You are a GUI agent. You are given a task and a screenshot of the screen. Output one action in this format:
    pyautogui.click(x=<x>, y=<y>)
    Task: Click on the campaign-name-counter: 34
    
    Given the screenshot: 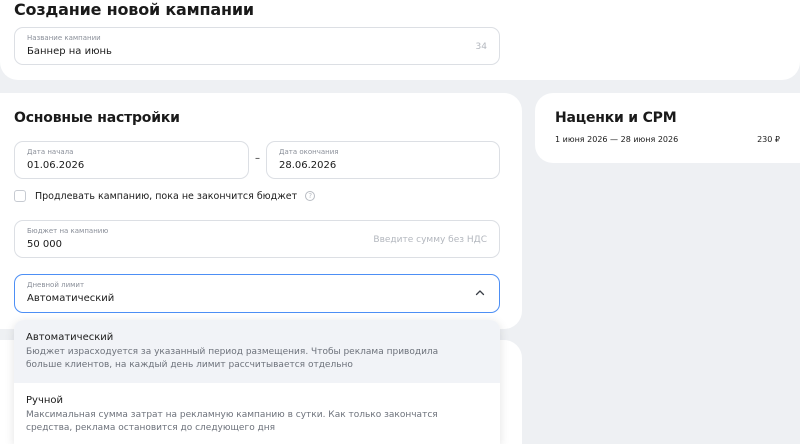 What is the action you would take?
    pyautogui.click(x=481, y=47)
    